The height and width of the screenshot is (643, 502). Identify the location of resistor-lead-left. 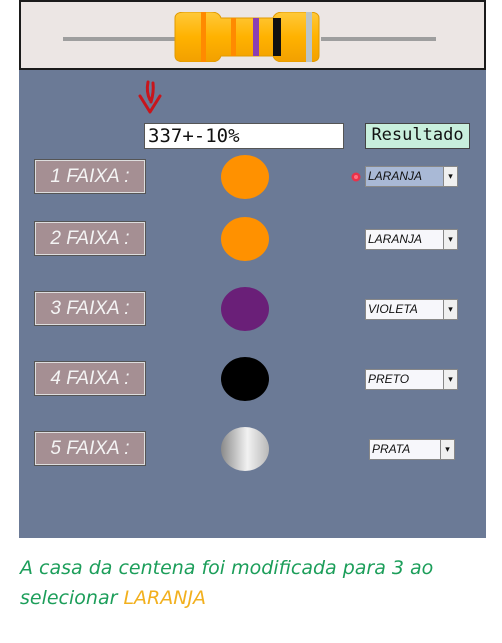
(123, 39).